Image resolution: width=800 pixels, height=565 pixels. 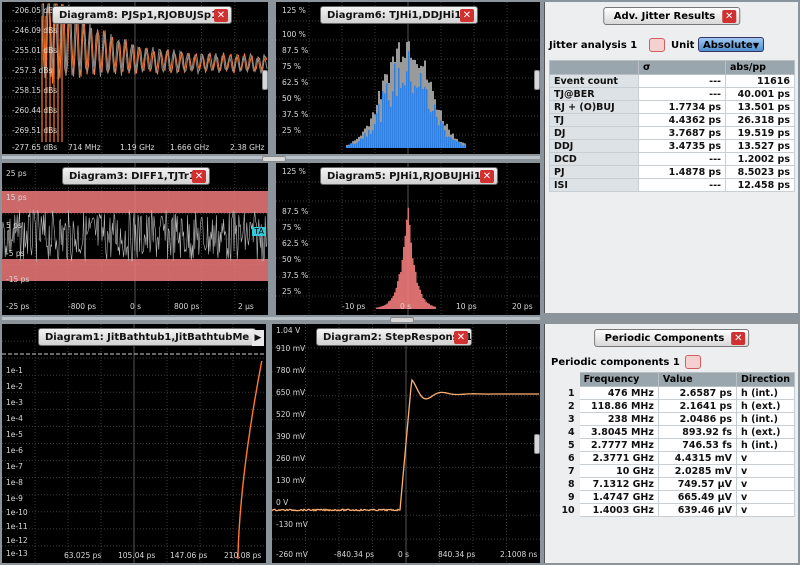 I want to click on periodic-title: Periodic Components ✕, so click(x=671, y=338).